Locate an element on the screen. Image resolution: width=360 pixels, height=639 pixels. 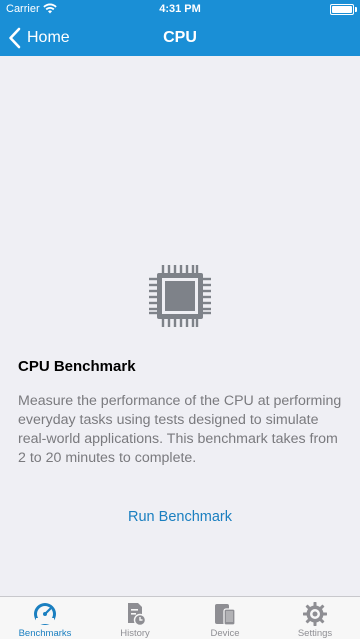
page-title: CPU is located at coordinates (180, 37).